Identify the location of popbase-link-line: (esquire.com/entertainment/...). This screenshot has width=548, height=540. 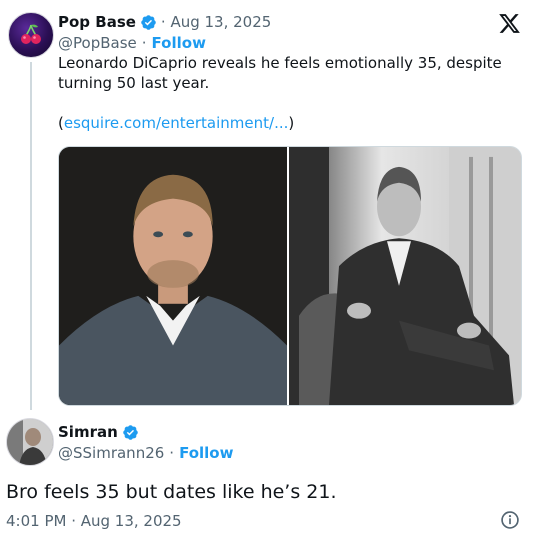
(176, 123).